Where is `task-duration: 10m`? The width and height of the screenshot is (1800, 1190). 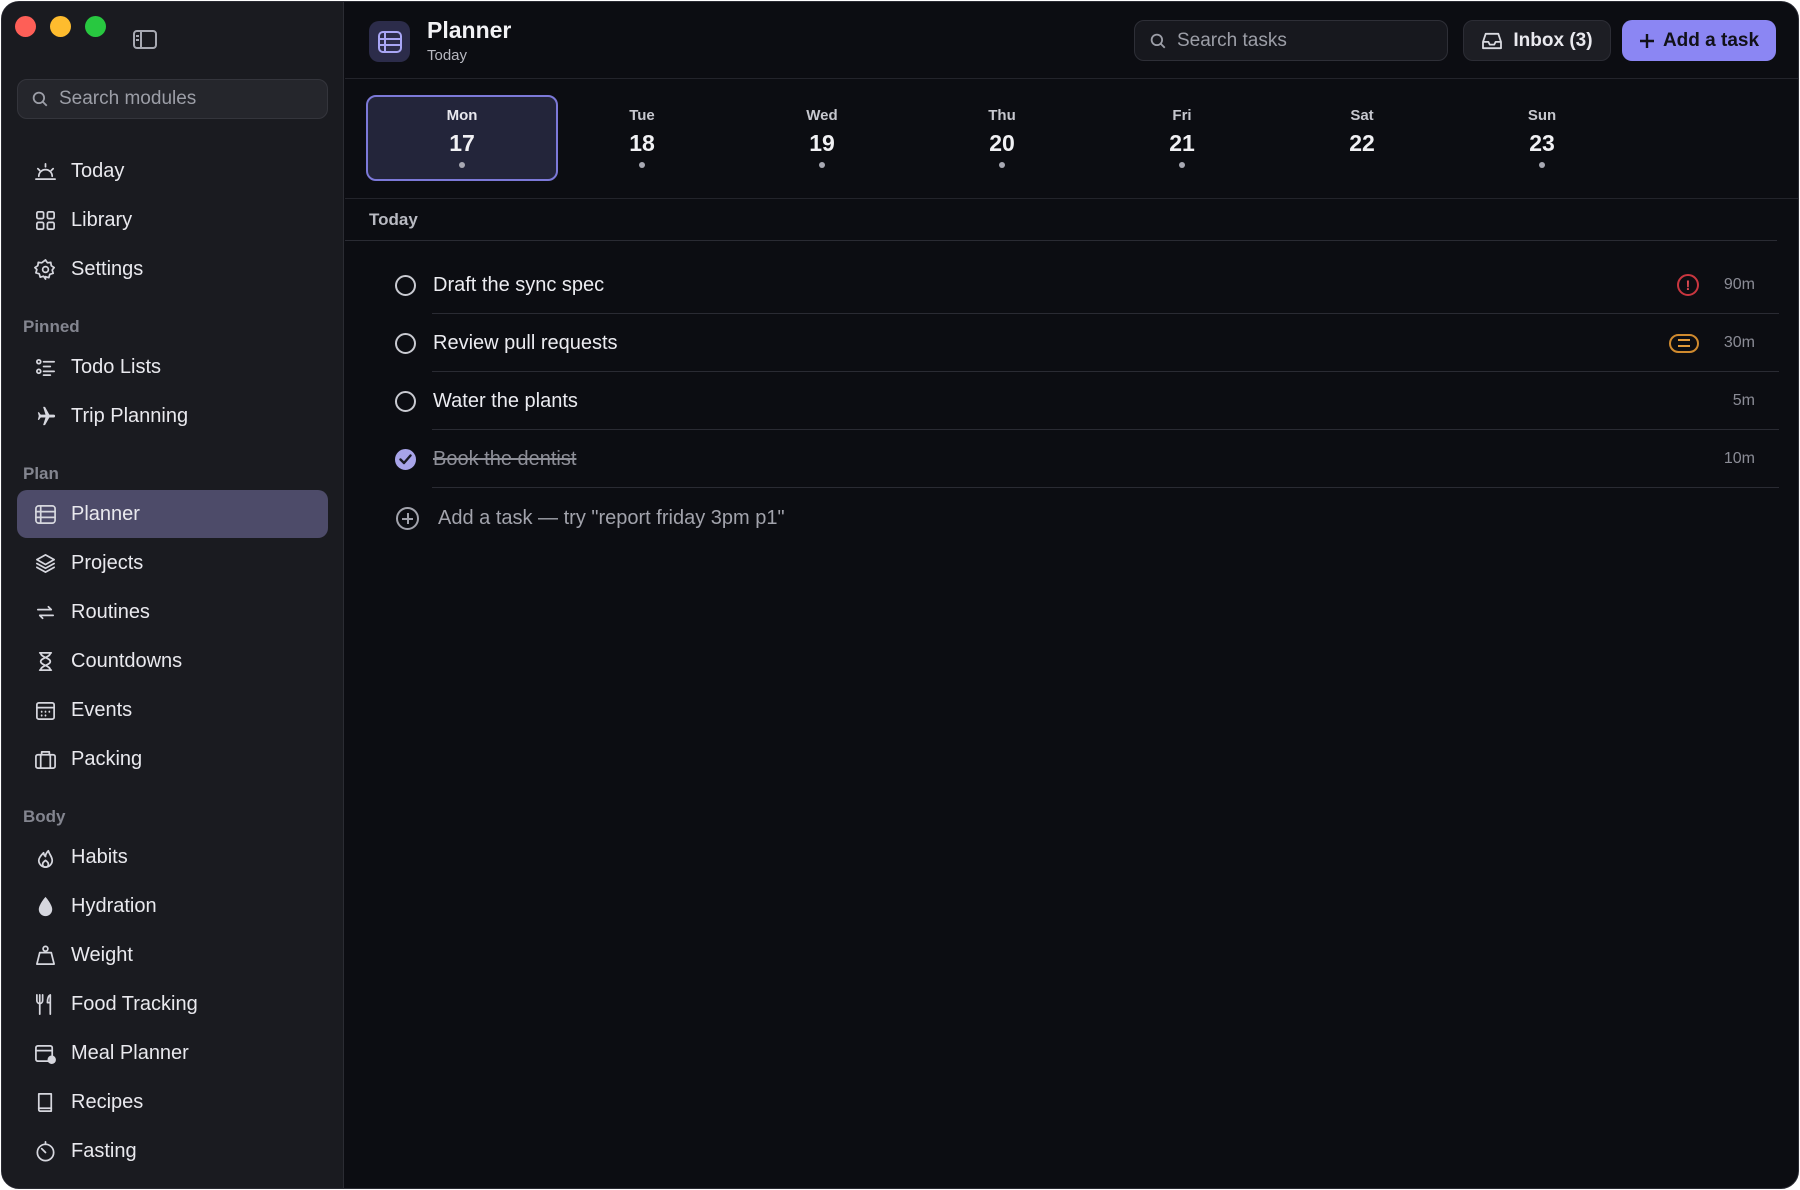
task-duration: 10m is located at coordinates (1739, 458).